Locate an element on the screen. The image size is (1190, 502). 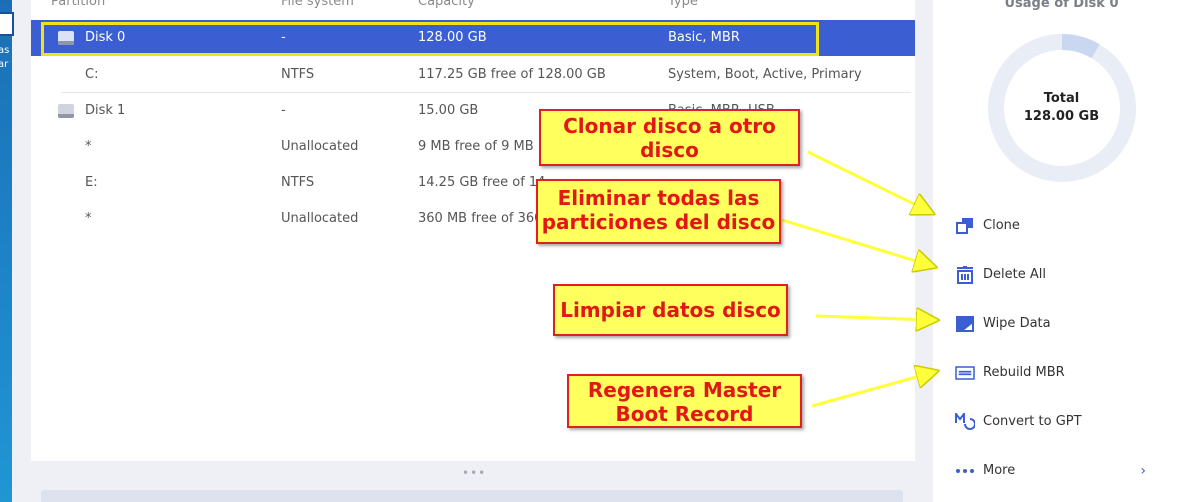
callout-delete-all: Eliminar todas las particiones del disco is located at coordinates (658, 211).